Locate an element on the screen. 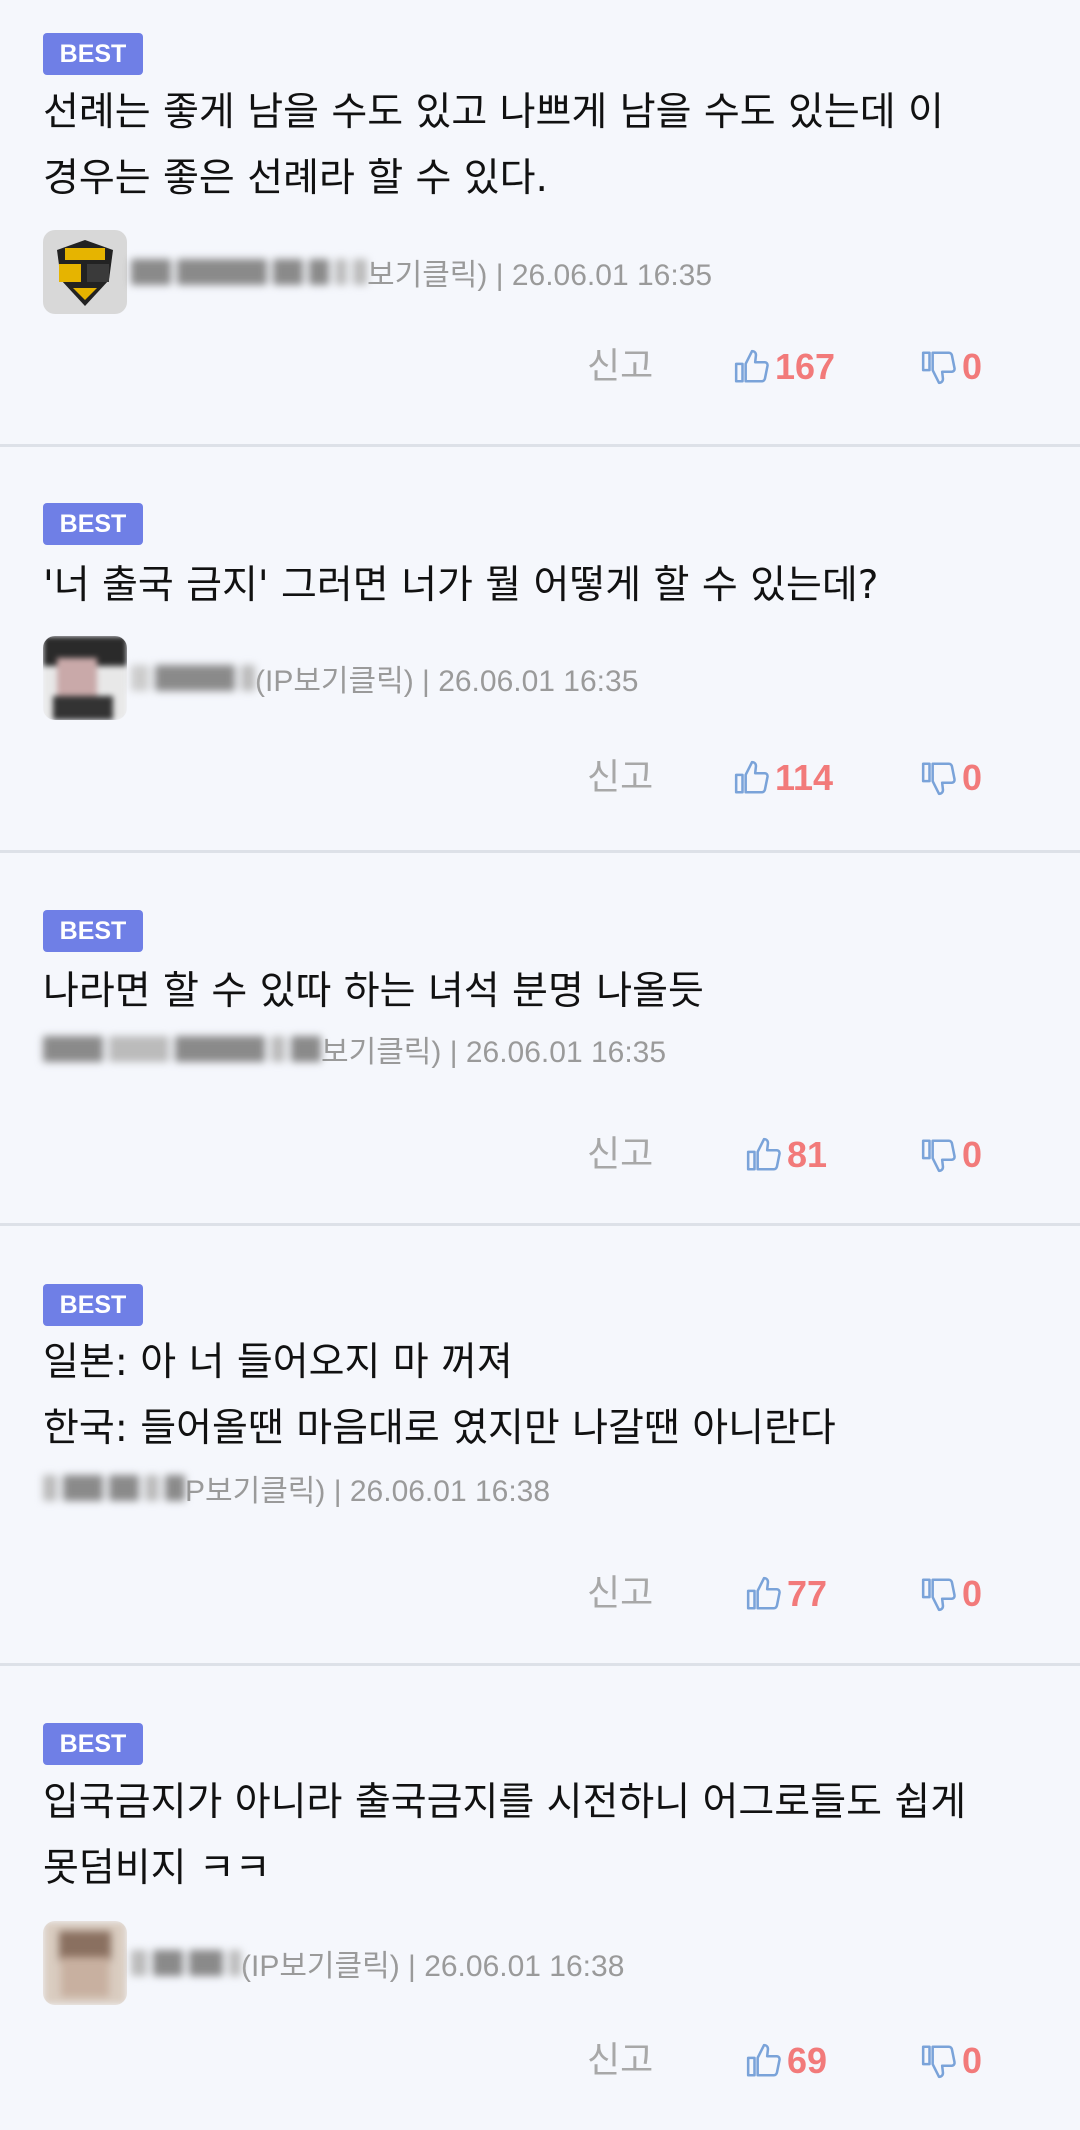 Image resolution: width=1080 pixels, height=2130 pixels. like-count: 167 is located at coordinates (805, 366).